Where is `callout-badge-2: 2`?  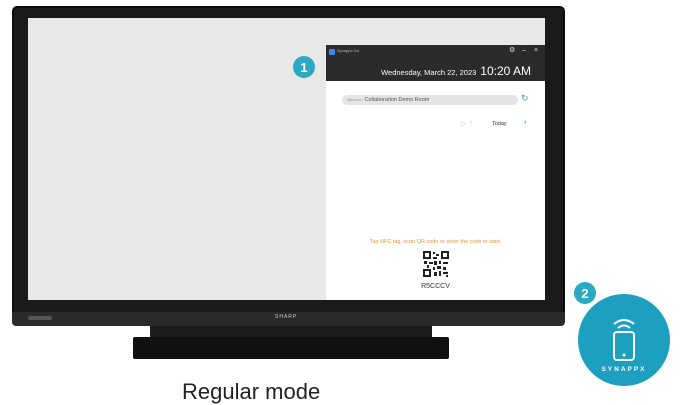
callout-badge-2: 2 is located at coordinates (585, 293).